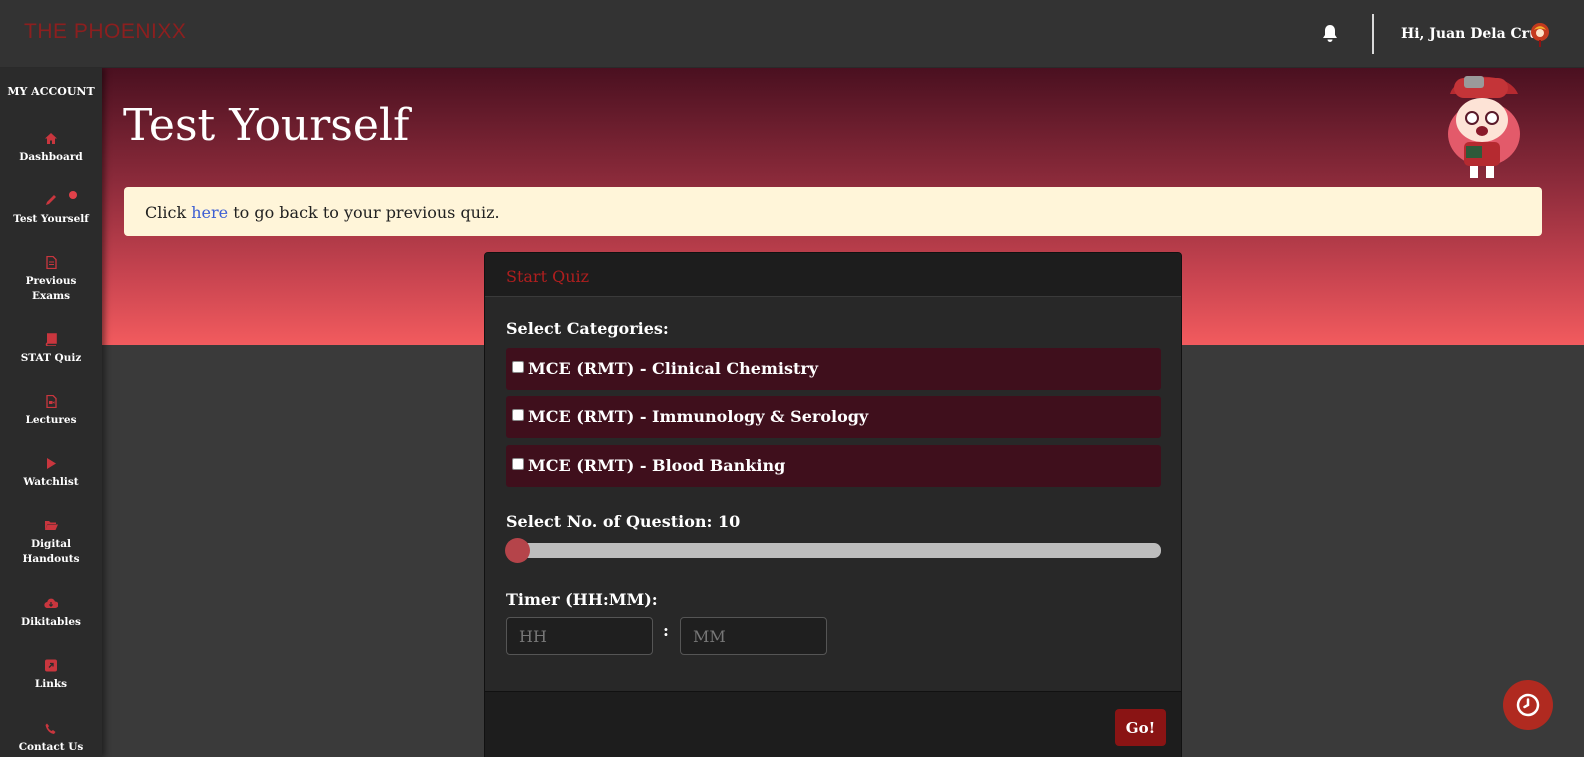 This screenshot has height=757, width=1584. I want to click on card-header: Start Quiz, so click(833, 275).